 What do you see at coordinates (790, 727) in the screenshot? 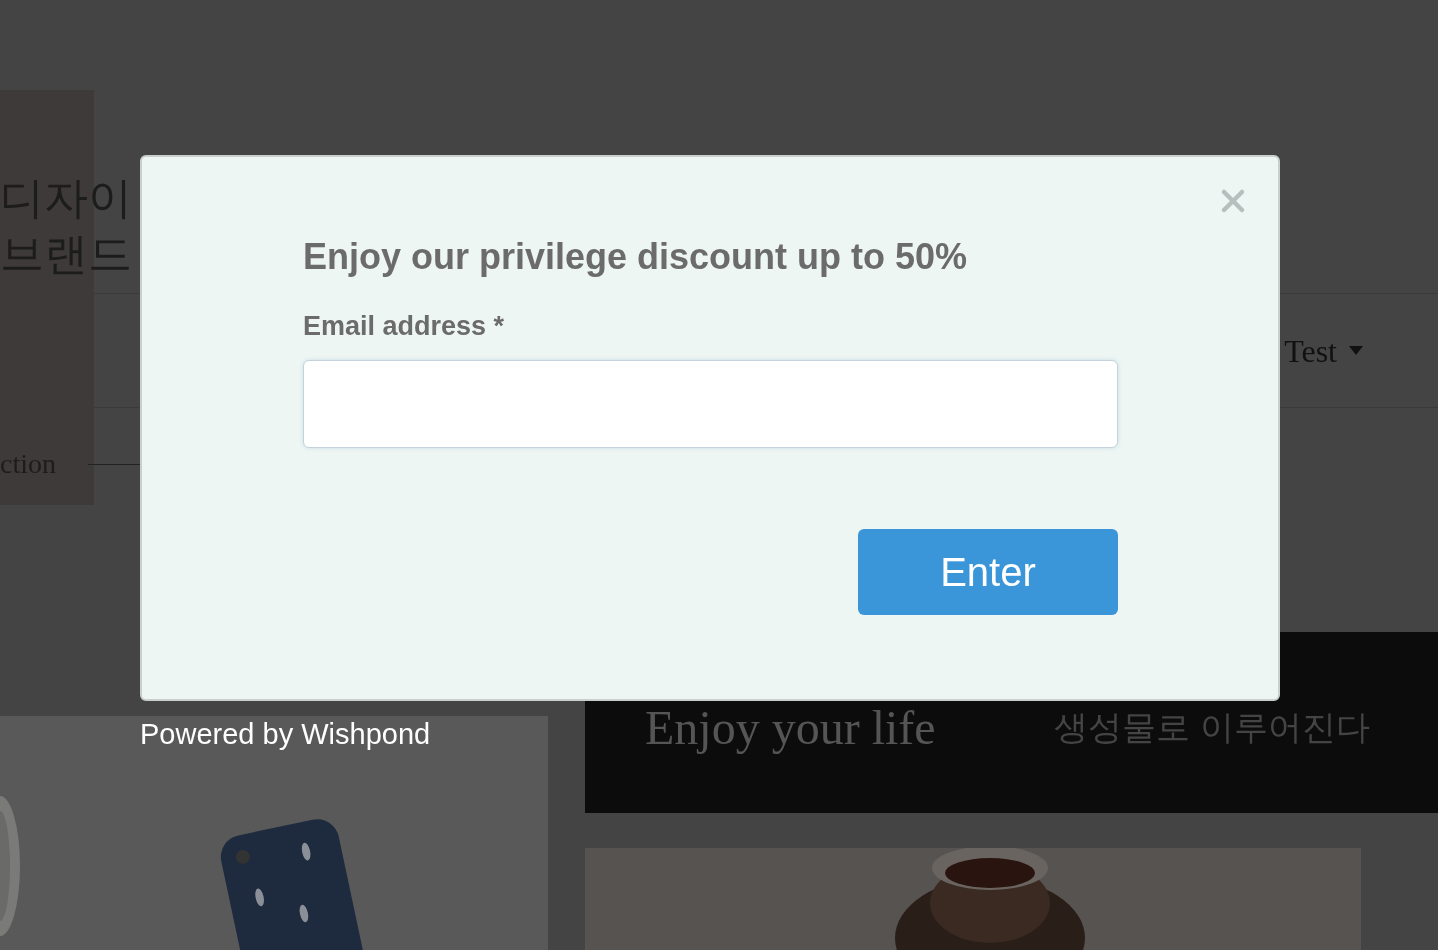
I see `banner-heading: Enjoy your life` at bounding box center [790, 727].